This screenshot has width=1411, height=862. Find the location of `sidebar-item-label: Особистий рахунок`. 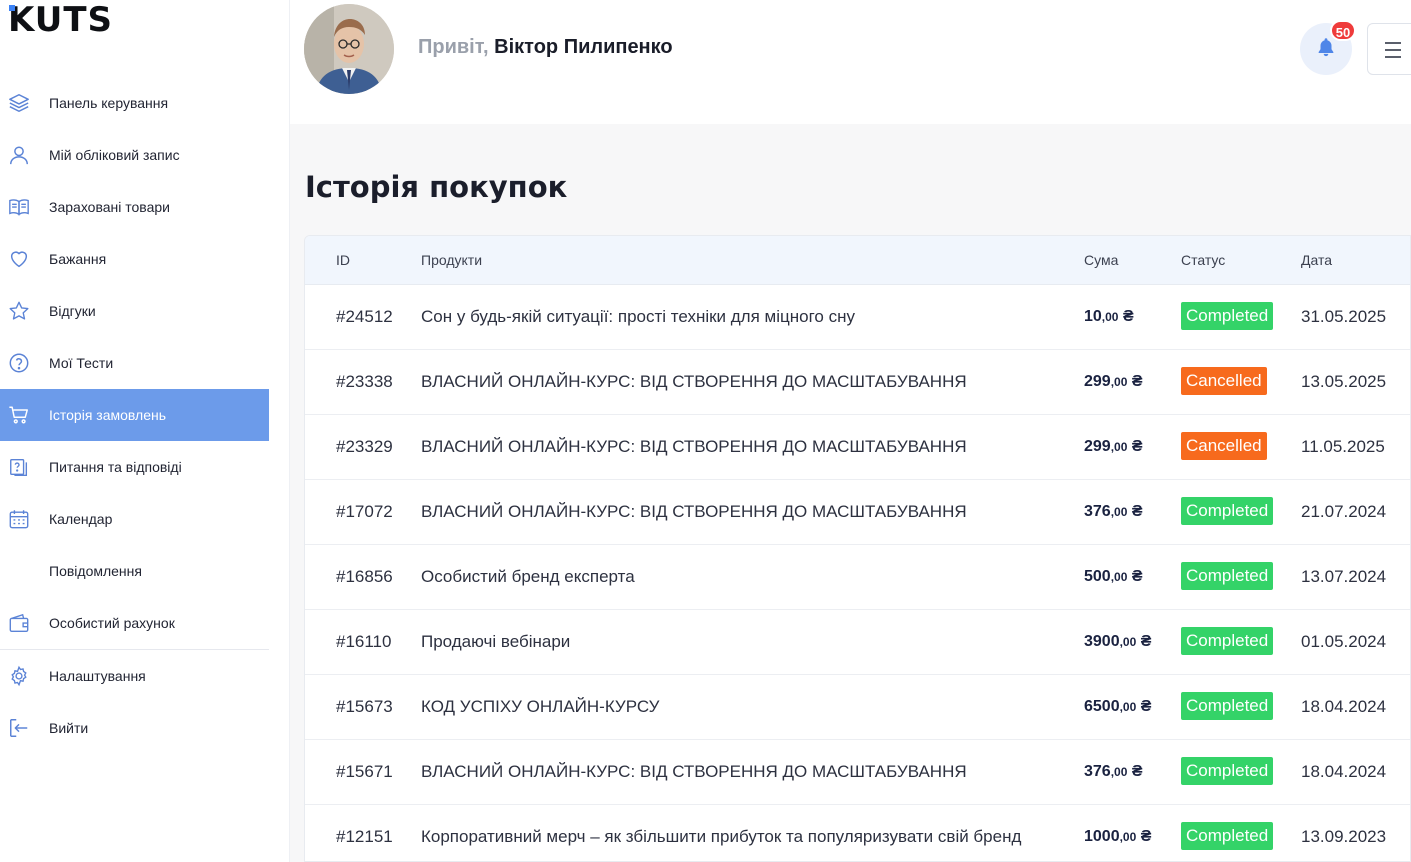

sidebar-item-label: Особистий рахунок is located at coordinates (112, 623).